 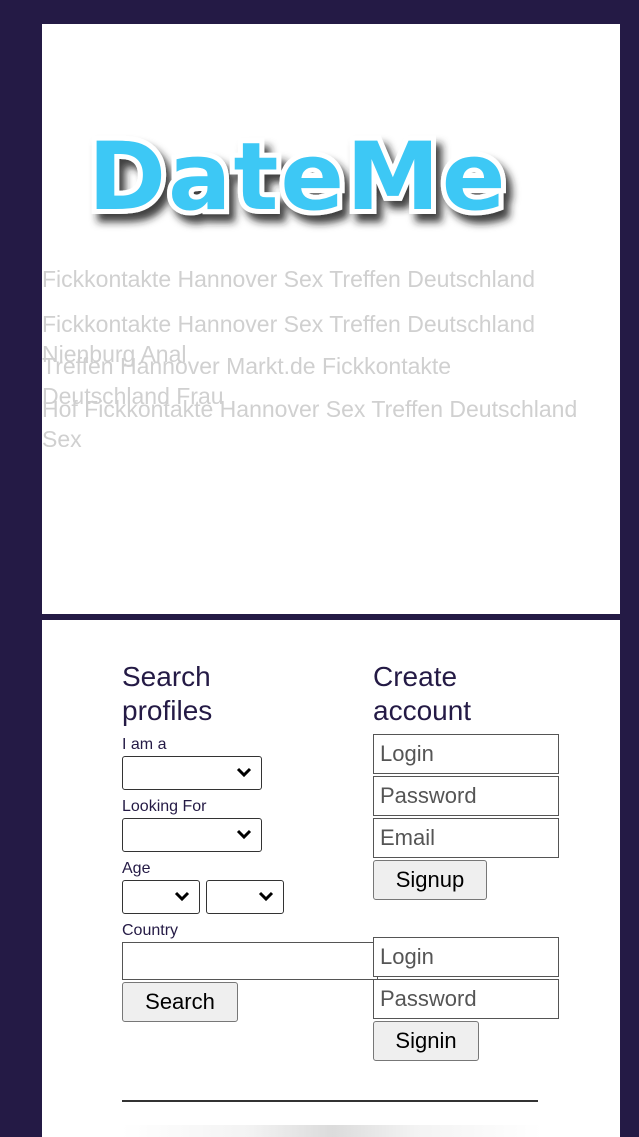 What do you see at coordinates (426, 1041) in the screenshot?
I see `signin-button: Signin` at bounding box center [426, 1041].